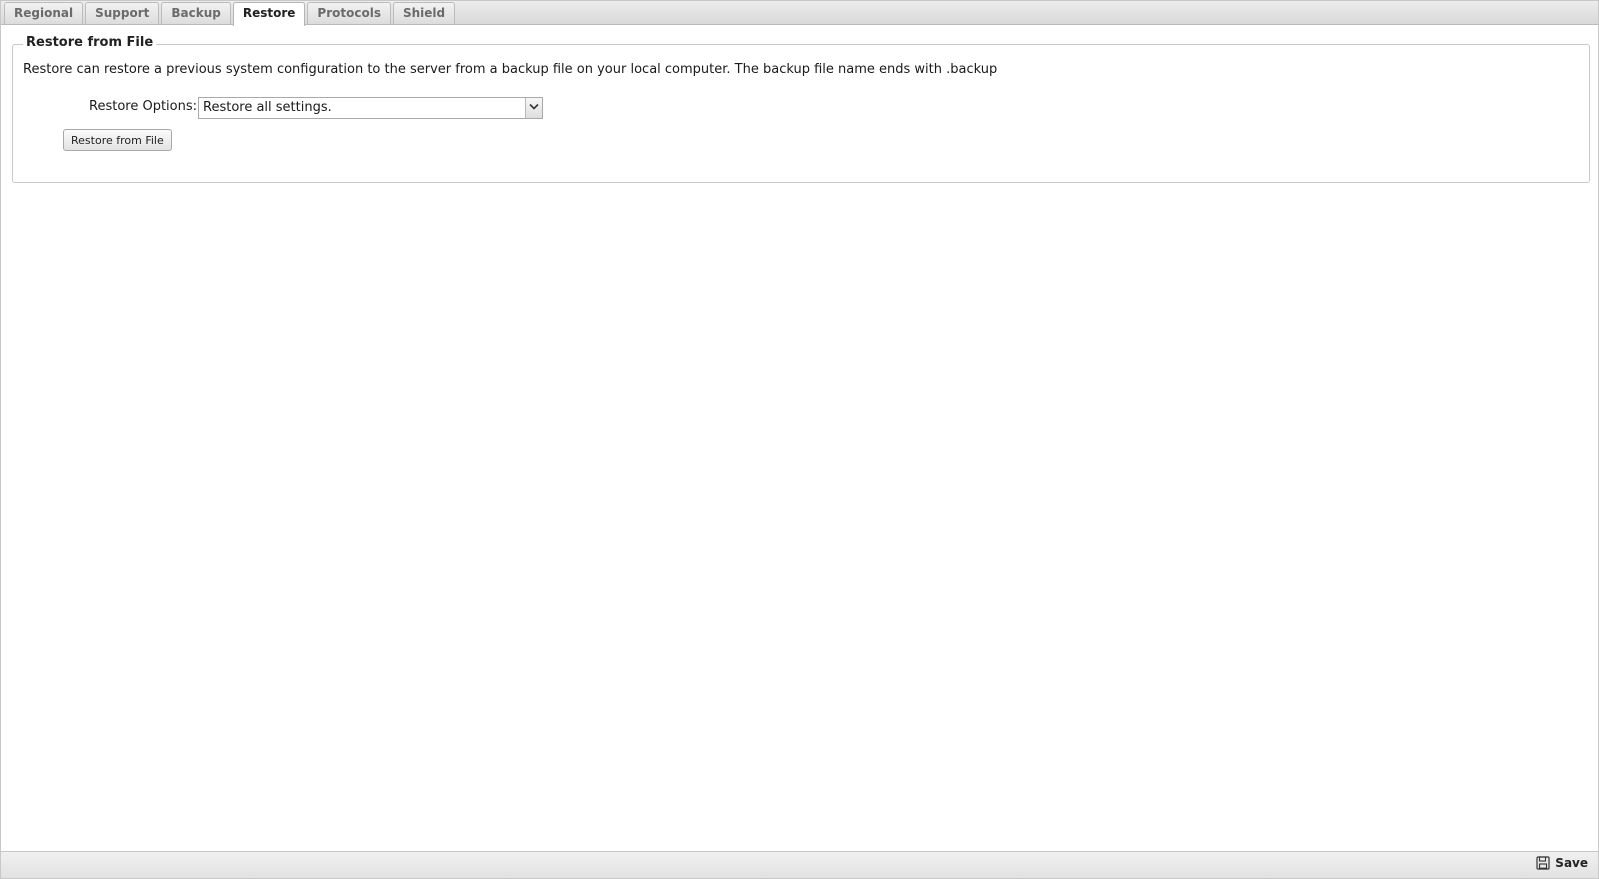  What do you see at coordinates (269, 14) in the screenshot?
I see `tab-restore: Restore` at bounding box center [269, 14].